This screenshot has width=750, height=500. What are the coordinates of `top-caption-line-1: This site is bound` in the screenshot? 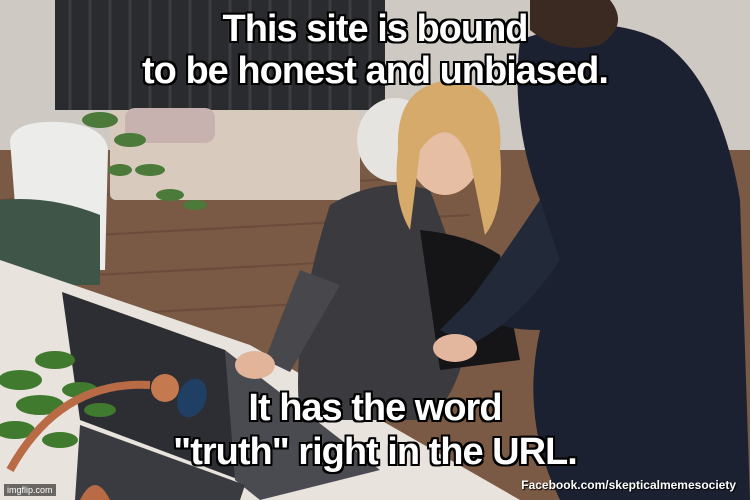 It's located at (375, 29).